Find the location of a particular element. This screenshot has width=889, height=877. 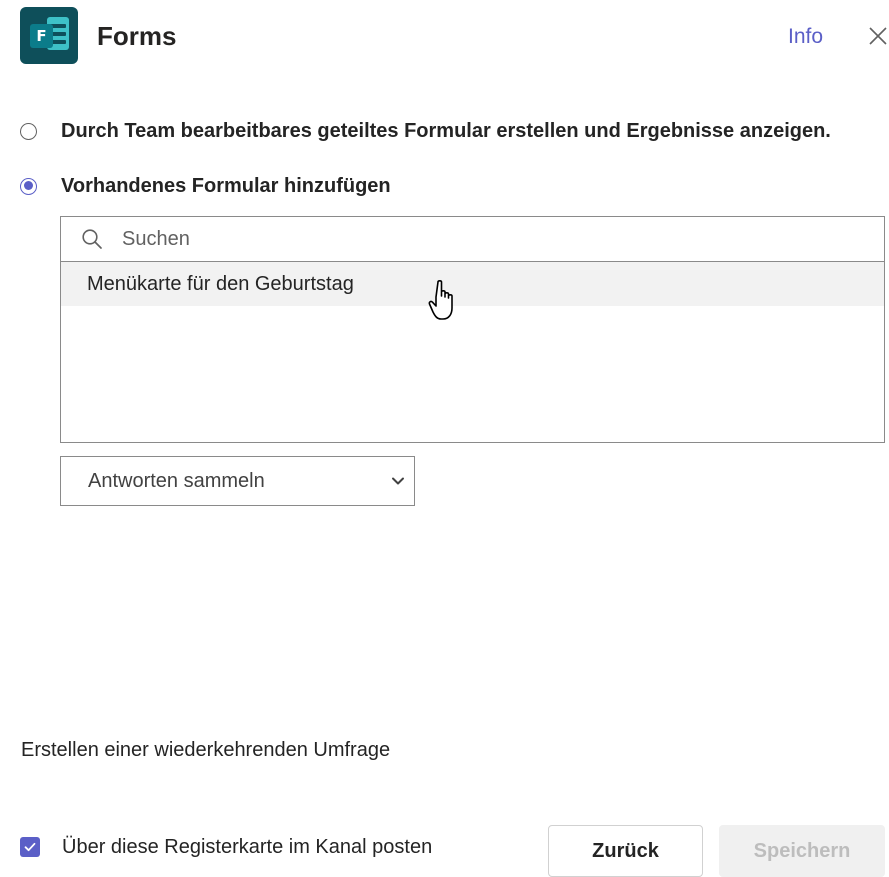

save-button: Speichern is located at coordinates (802, 851).